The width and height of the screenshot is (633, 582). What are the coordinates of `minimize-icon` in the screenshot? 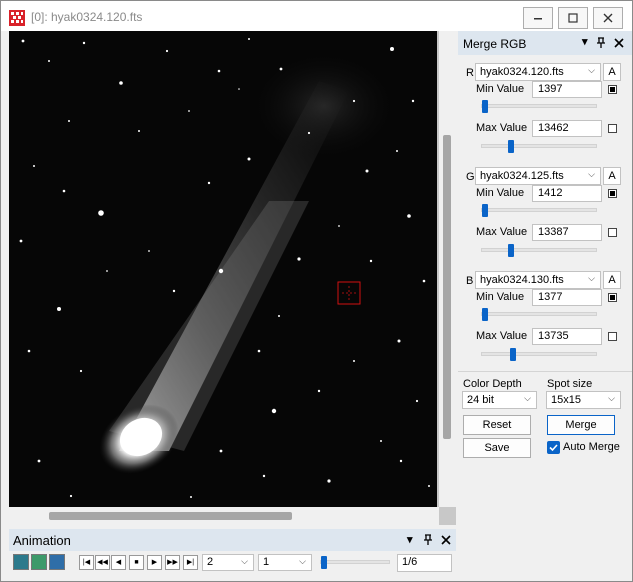 It's located at (538, 19).